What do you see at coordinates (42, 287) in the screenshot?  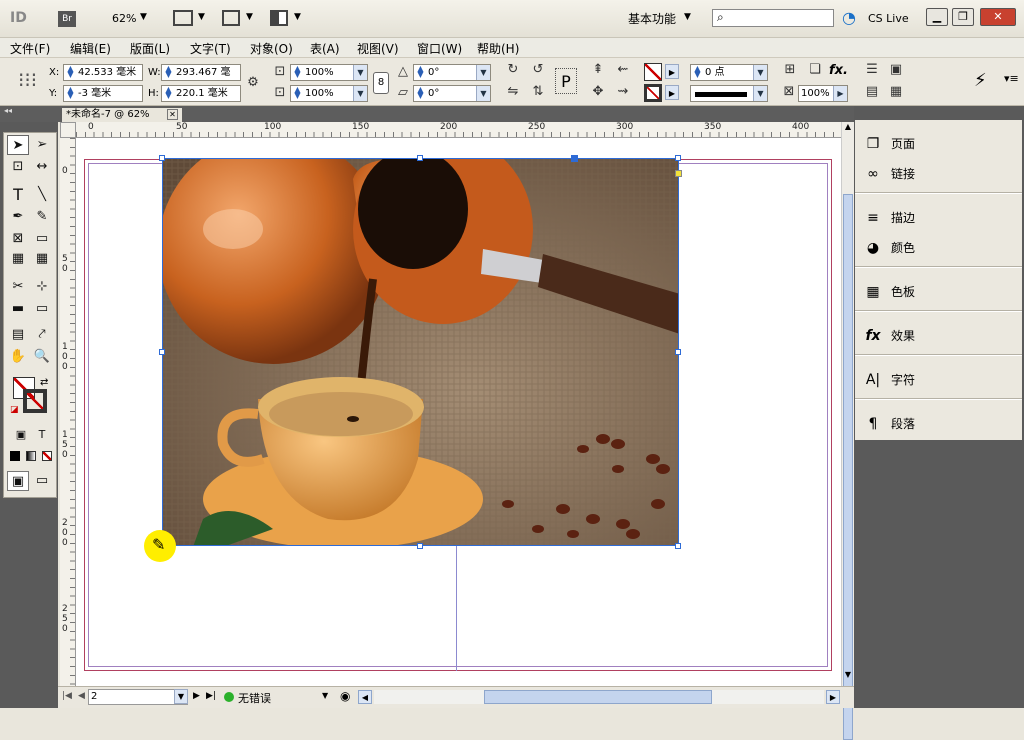 I see `free-transform-tool-icon: ⊹` at bounding box center [42, 287].